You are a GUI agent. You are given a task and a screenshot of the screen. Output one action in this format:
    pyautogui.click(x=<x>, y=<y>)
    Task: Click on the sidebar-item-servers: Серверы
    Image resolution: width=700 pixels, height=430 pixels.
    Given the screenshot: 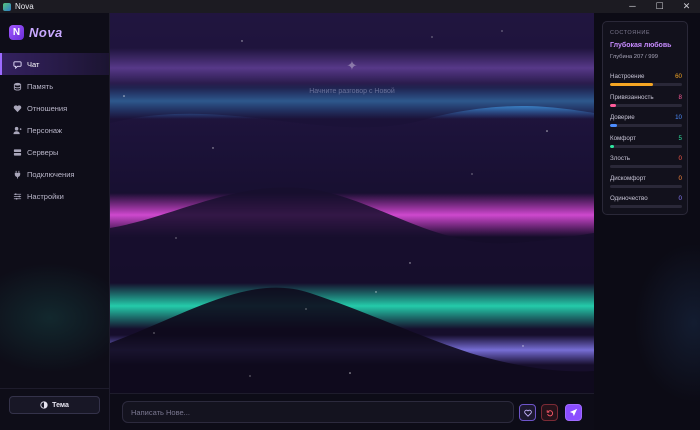 What is the action you would take?
    pyautogui.click(x=54, y=152)
    